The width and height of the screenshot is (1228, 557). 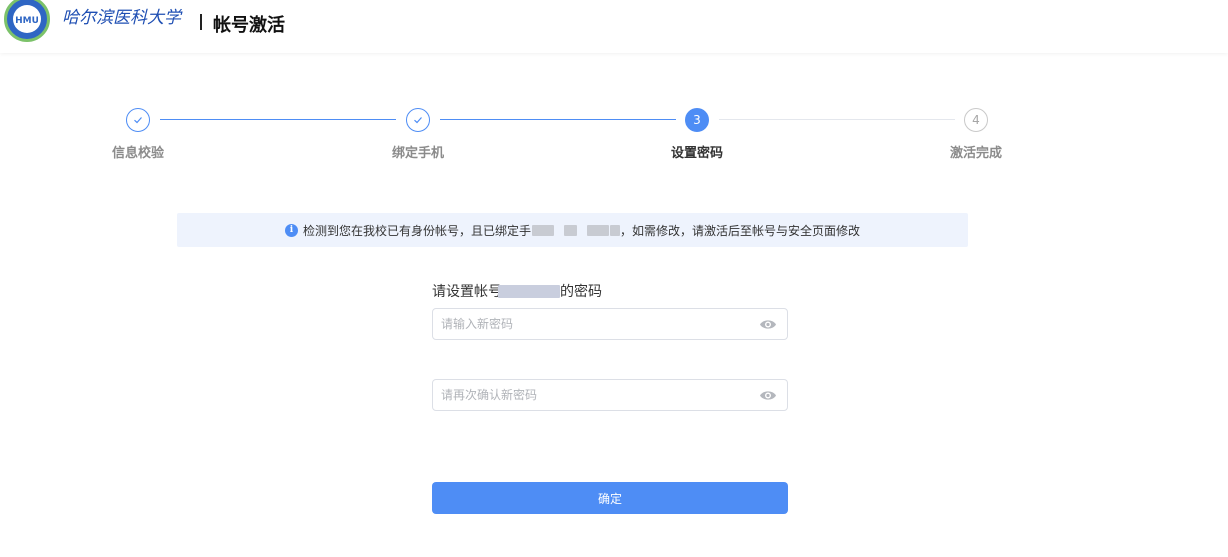 I want to click on step-3-number: 3, so click(x=697, y=120).